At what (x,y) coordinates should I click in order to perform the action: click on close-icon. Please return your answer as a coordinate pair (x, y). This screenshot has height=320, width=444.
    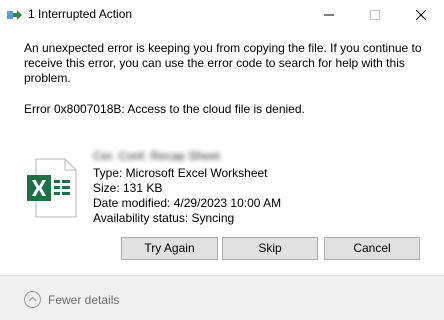
    Looking at the image, I should click on (421, 15).